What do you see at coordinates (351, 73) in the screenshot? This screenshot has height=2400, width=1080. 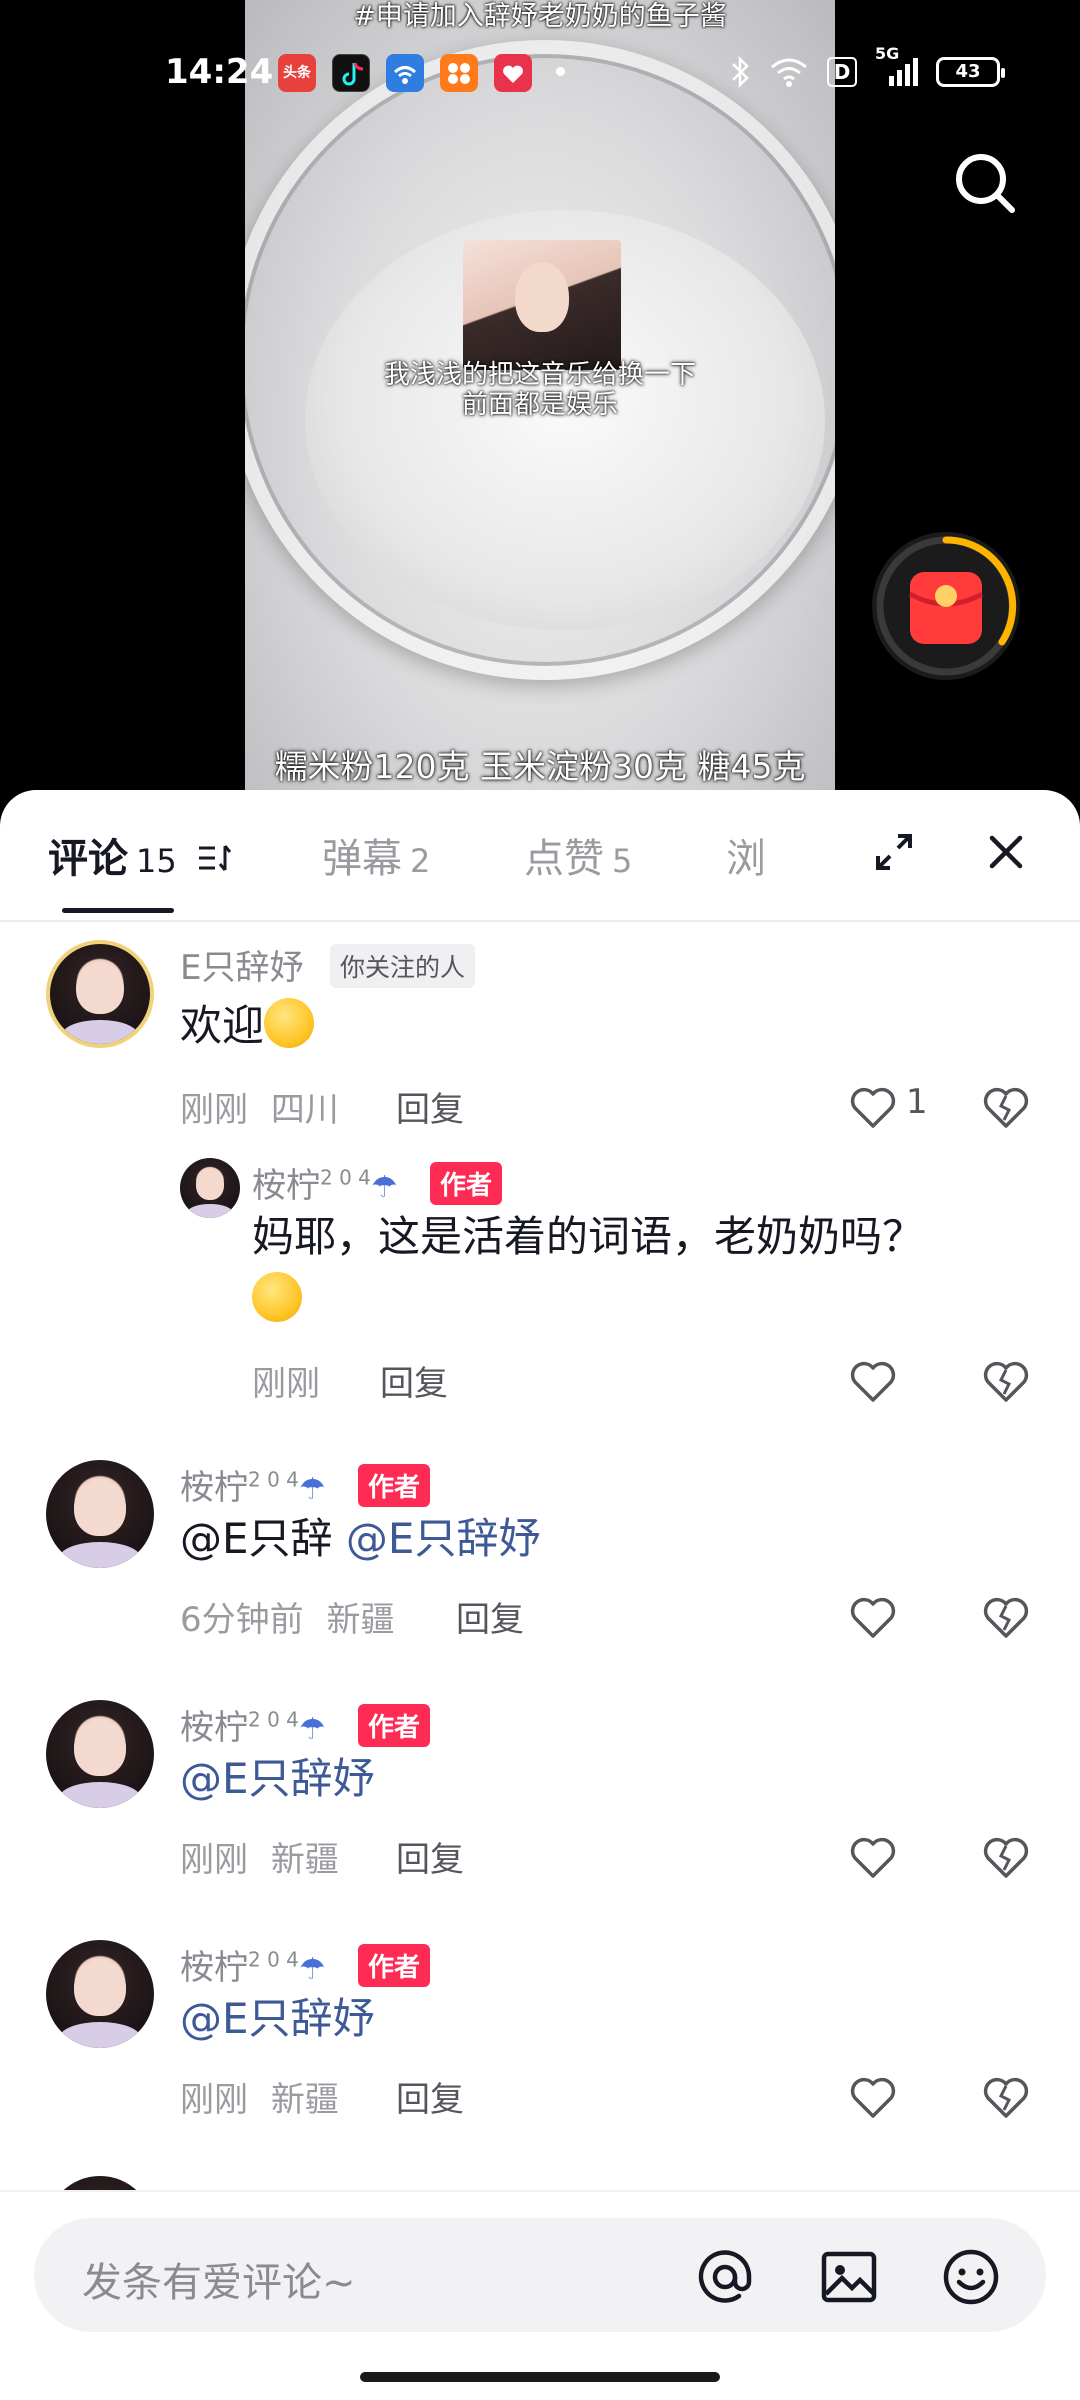 I see `douyin-app-icon` at bounding box center [351, 73].